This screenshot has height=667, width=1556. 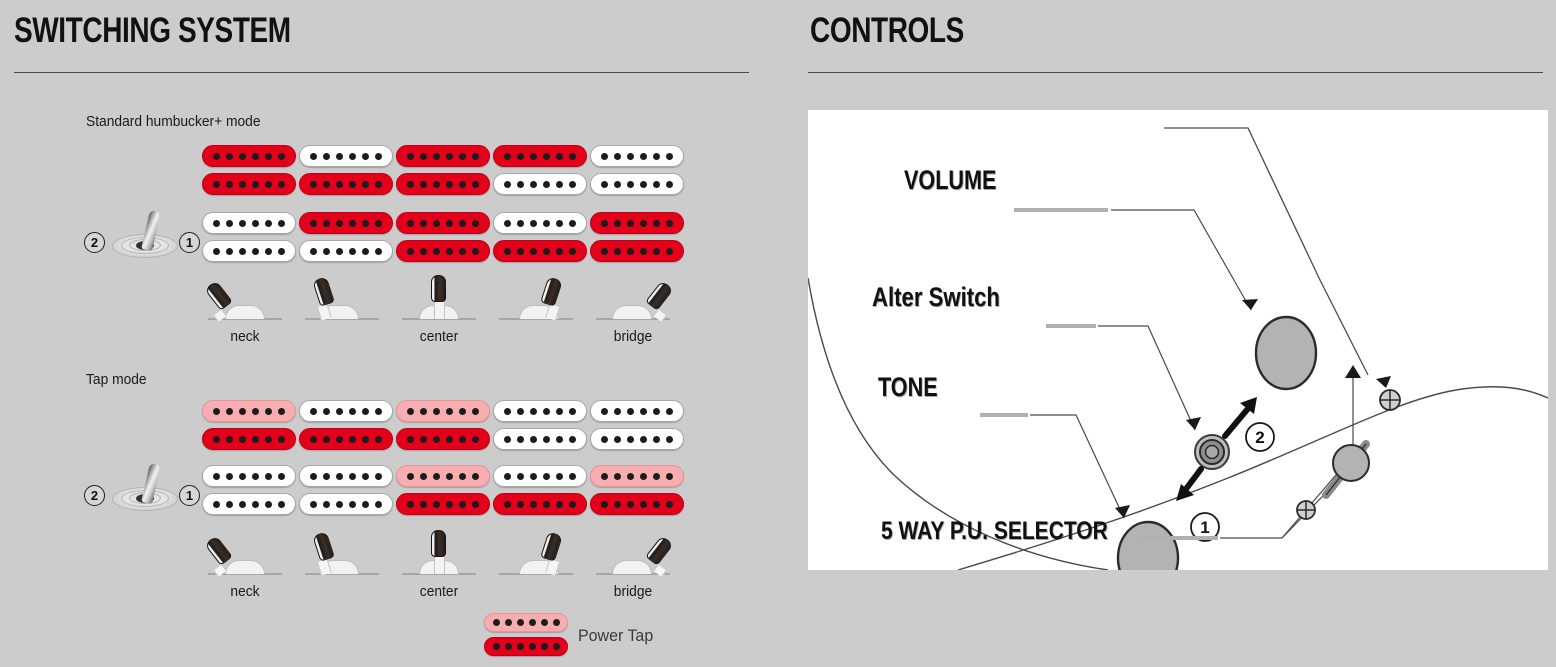 I want to click on alter-toggle-humbucker, so click(x=145, y=232).